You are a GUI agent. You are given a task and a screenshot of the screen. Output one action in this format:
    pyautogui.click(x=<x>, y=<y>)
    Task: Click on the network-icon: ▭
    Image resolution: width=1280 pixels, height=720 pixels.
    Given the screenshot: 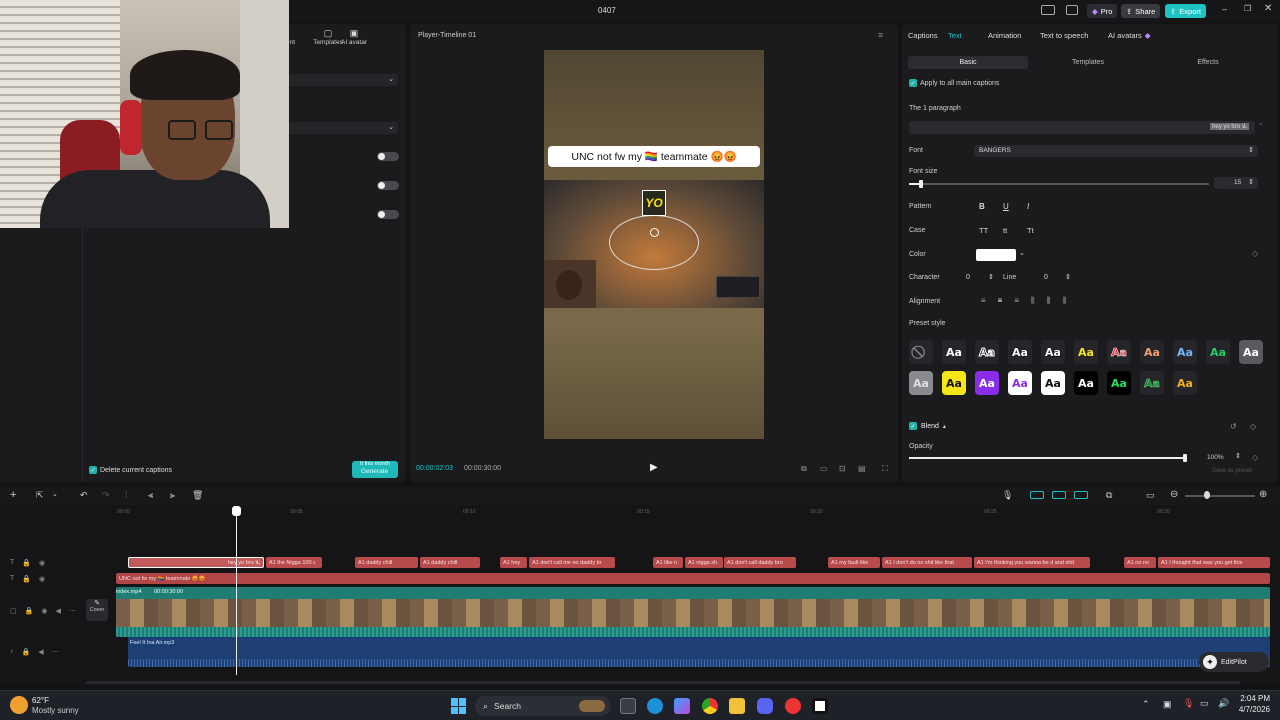 What is the action you would take?
    pyautogui.click(x=1204, y=703)
    